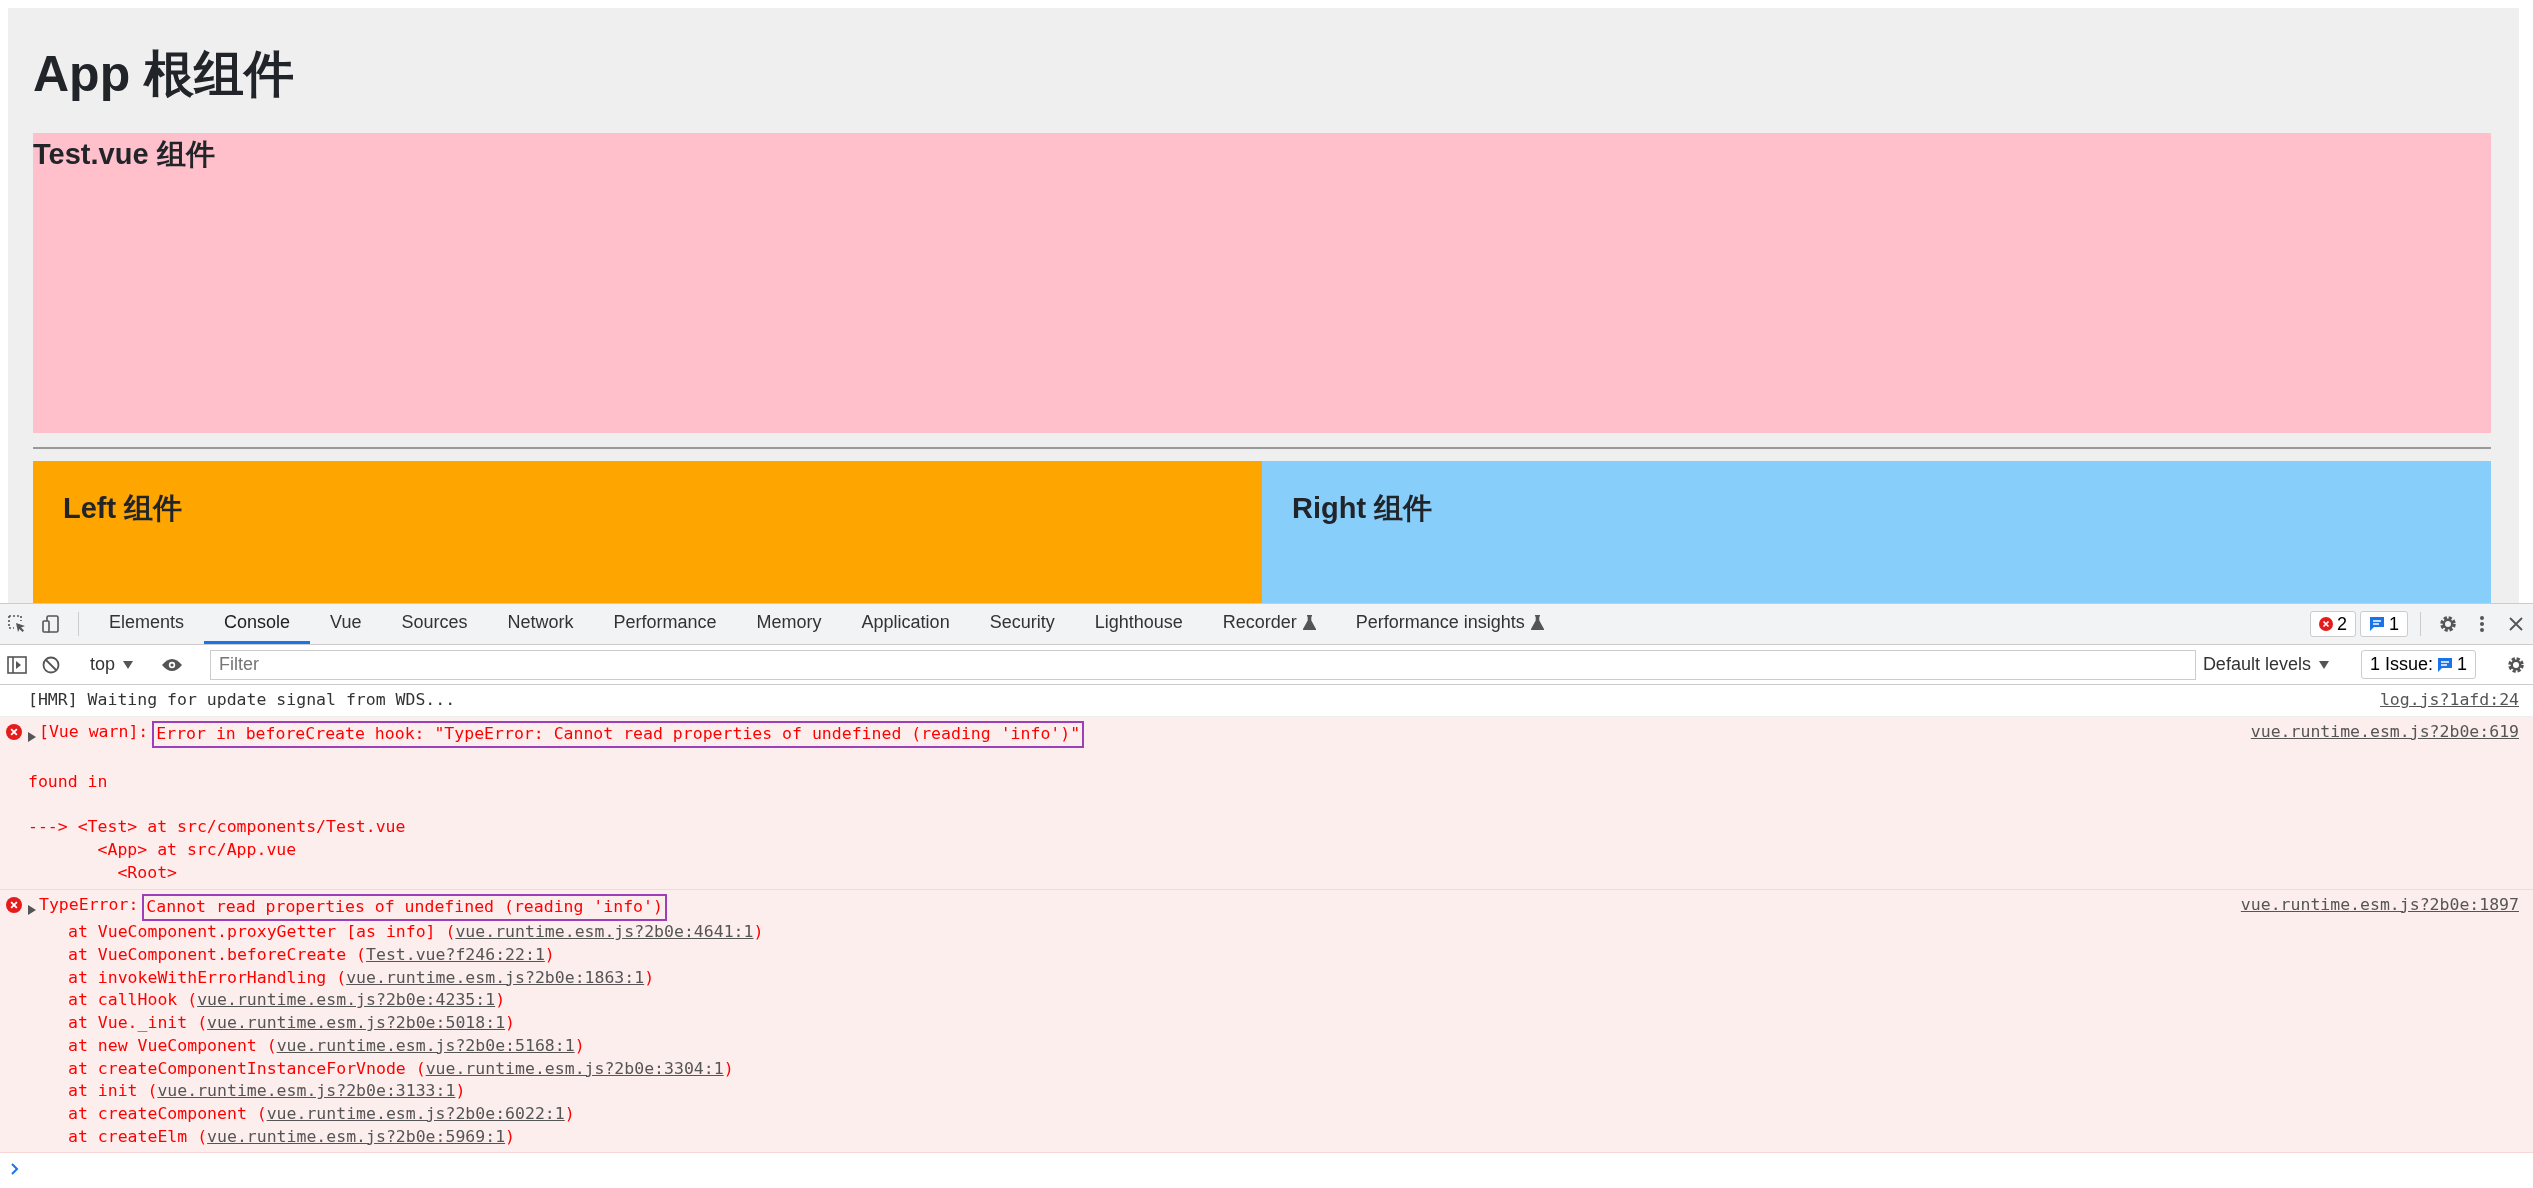  Describe the element at coordinates (2265, 664) in the screenshot. I see `log-levels-dropdown: Default levels` at that location.